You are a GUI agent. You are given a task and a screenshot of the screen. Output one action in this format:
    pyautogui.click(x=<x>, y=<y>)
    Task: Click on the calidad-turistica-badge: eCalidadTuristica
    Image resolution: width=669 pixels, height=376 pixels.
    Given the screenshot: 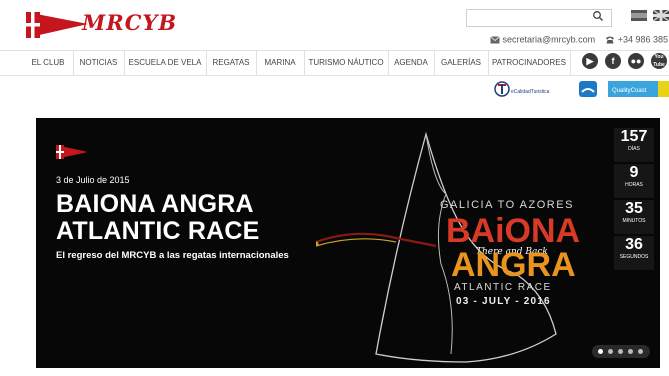 What is the action you would take?
    pyautogui.click(x=530, y=89)
    